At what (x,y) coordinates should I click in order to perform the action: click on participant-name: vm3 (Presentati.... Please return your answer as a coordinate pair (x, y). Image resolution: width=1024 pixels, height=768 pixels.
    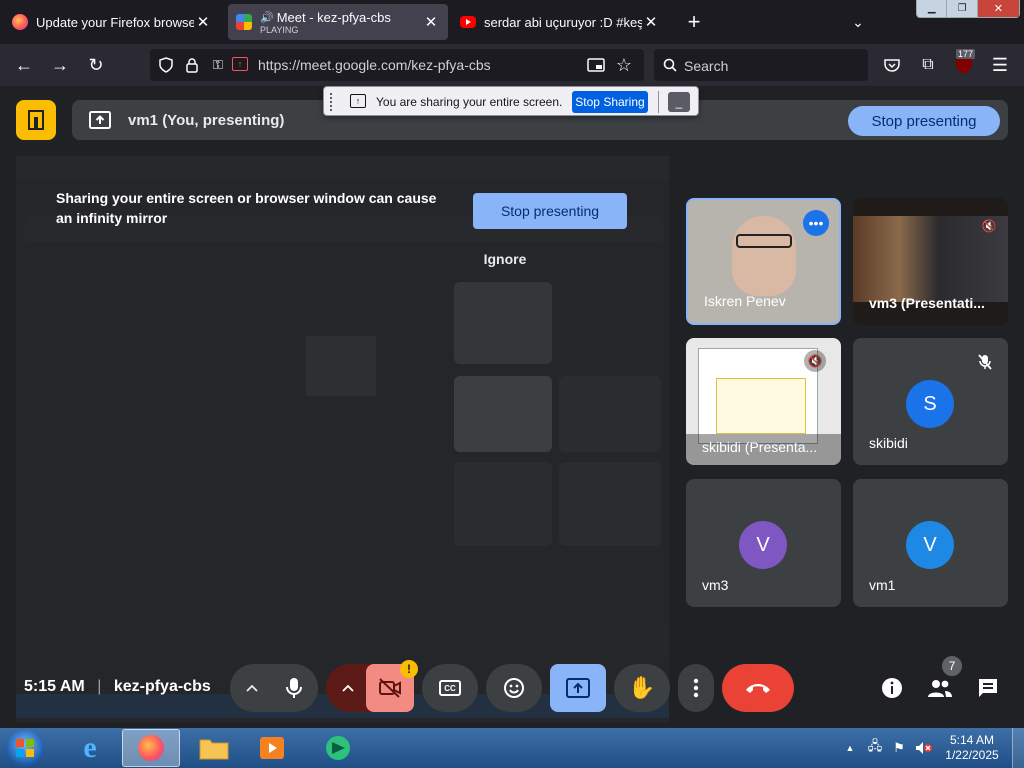
    Looking at the image, I should click on (927, 303).